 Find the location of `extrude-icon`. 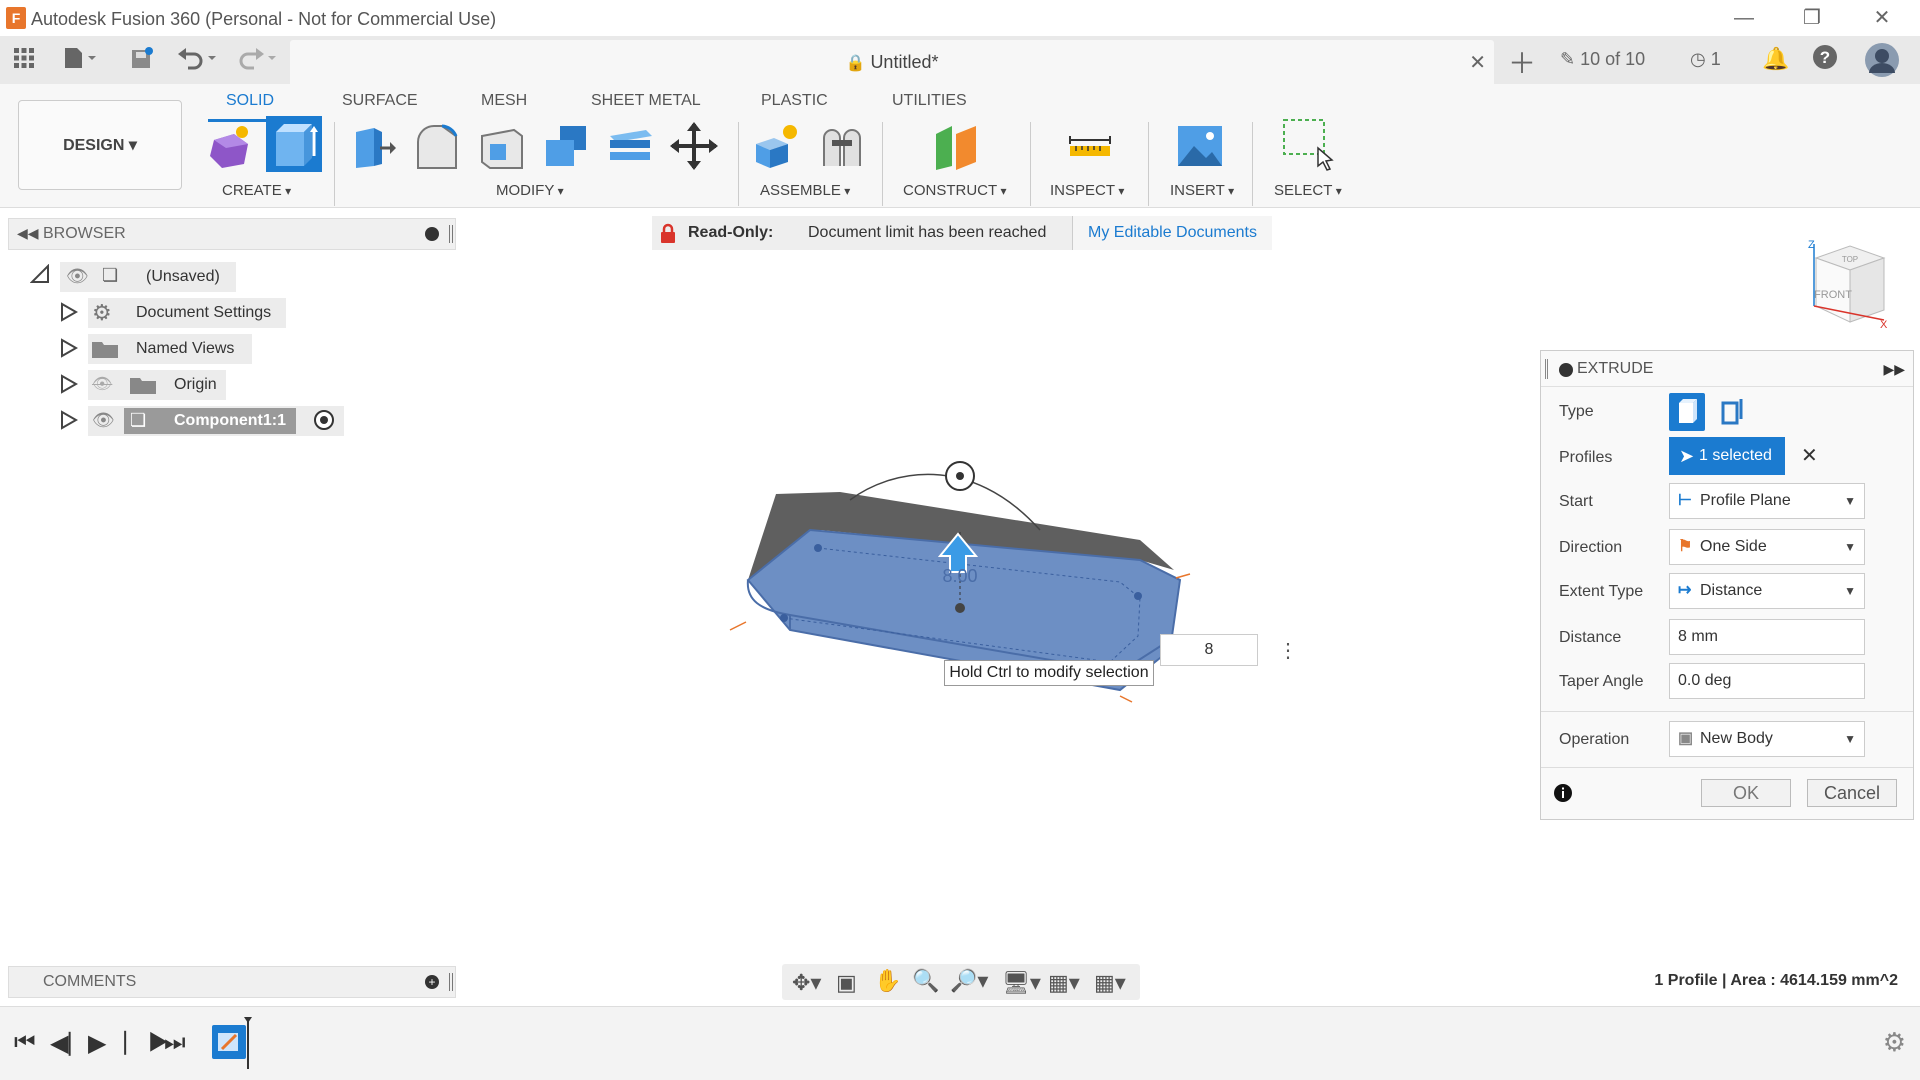

extrude-icon is located at coordinates (294, 144).